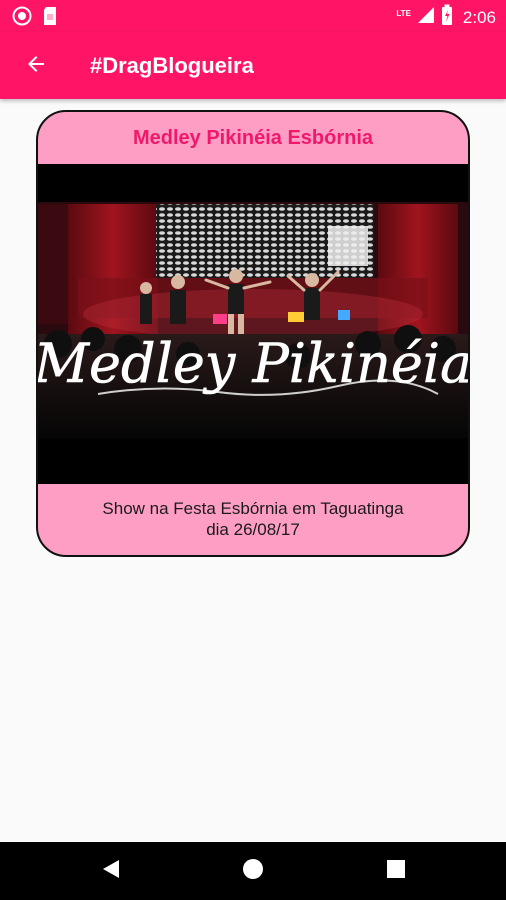 The height and width of the screenshot is (900, 506). I want to click on arrow-back-icon, so click(36, 66).